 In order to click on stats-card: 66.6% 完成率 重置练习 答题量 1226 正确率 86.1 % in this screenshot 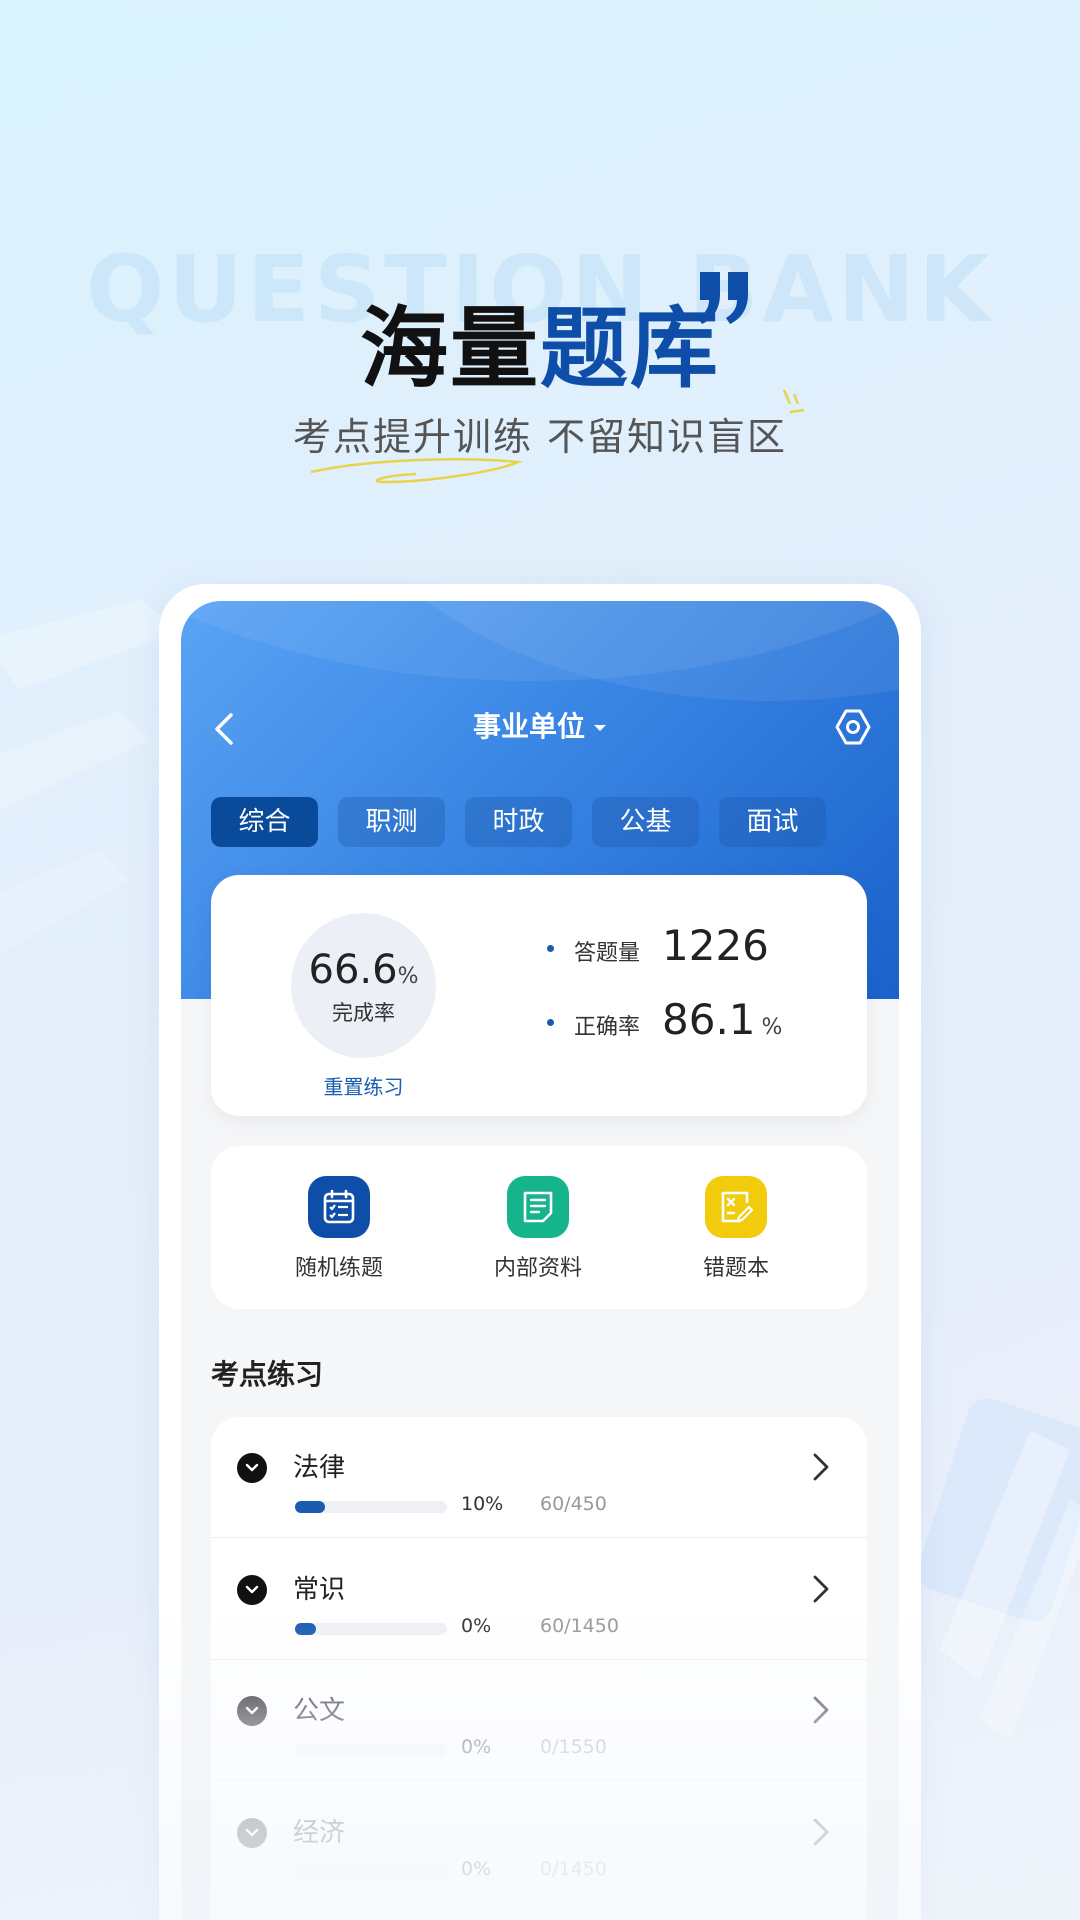, I will do `click(539, 995)`.